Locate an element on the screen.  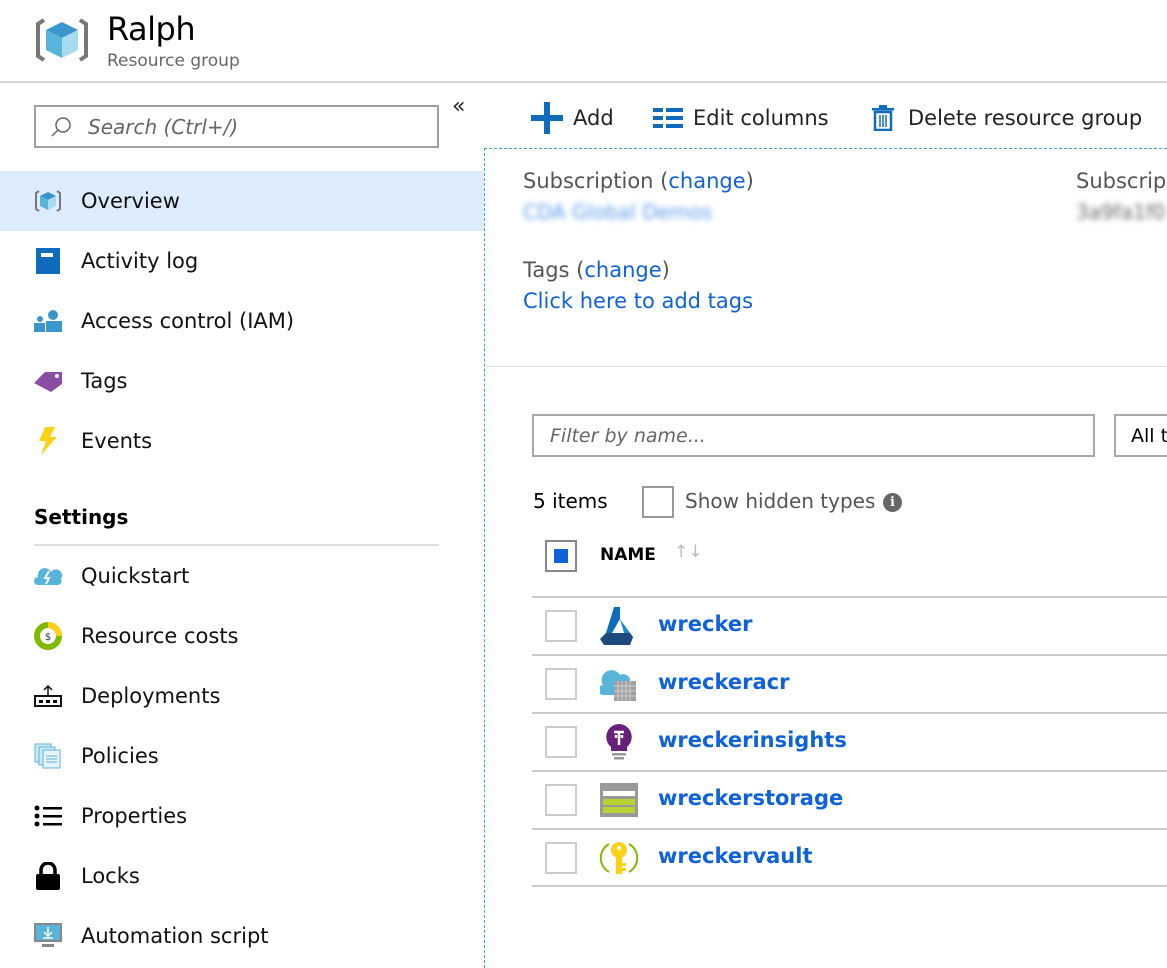
sidebar-item-label: Events is located at coordinates (117, 441).